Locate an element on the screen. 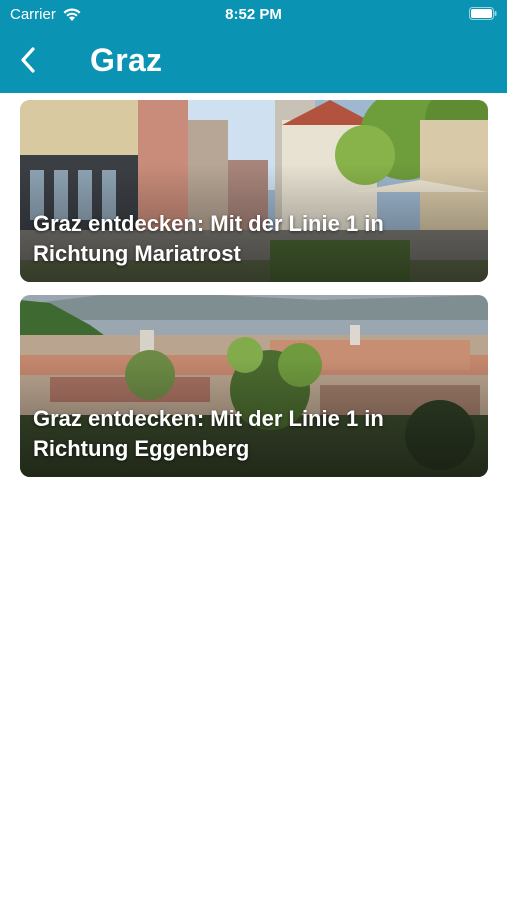 The width and height of the screenshot is (507, 900). status-bar: Carrier 8:52 PM is located at coordinates (253, 14).